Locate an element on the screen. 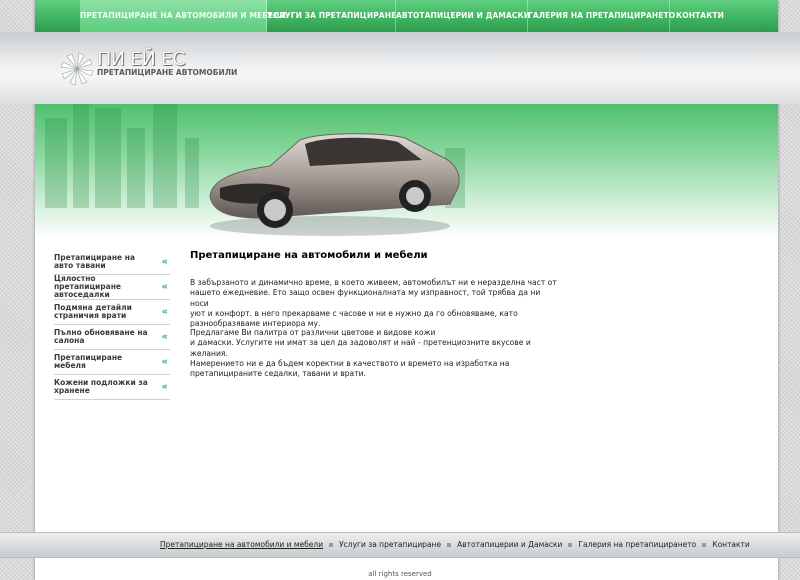 The image size is (800, 580). footer-link-auto-furniture: Претапициране на автомобили и мебели is located at coordinates (241, 544).